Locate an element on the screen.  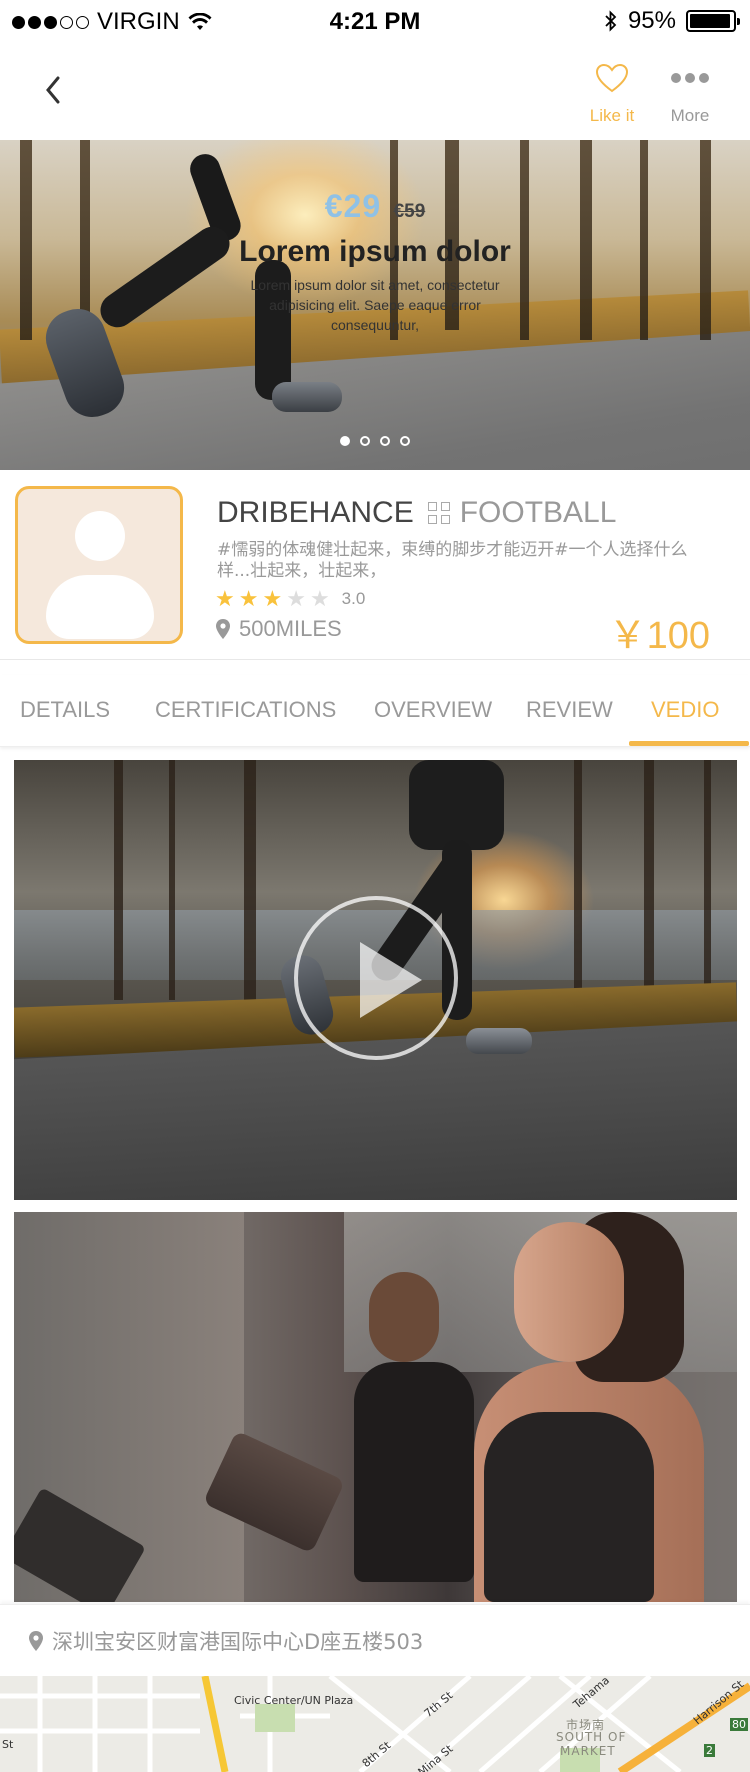
tab-details: DETAILS is located at coordinates (65, 710).